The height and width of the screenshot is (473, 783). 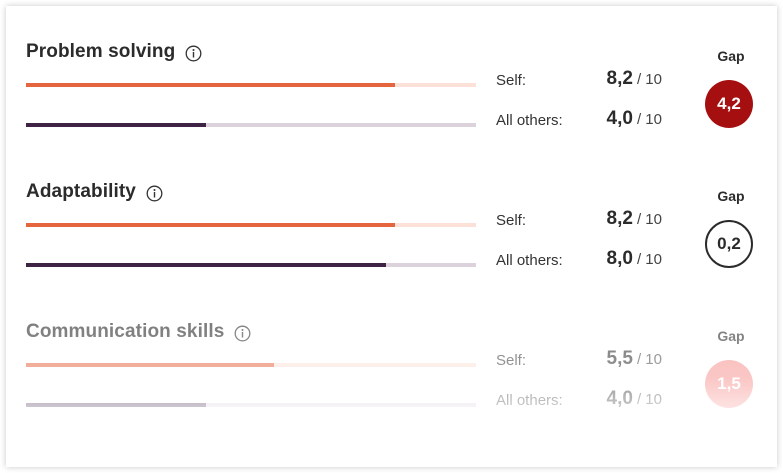 What do you see at coordinates (619, 358) in the screenshot?
I see `self-score-value: 5,5` at bounding box center [619, 358].